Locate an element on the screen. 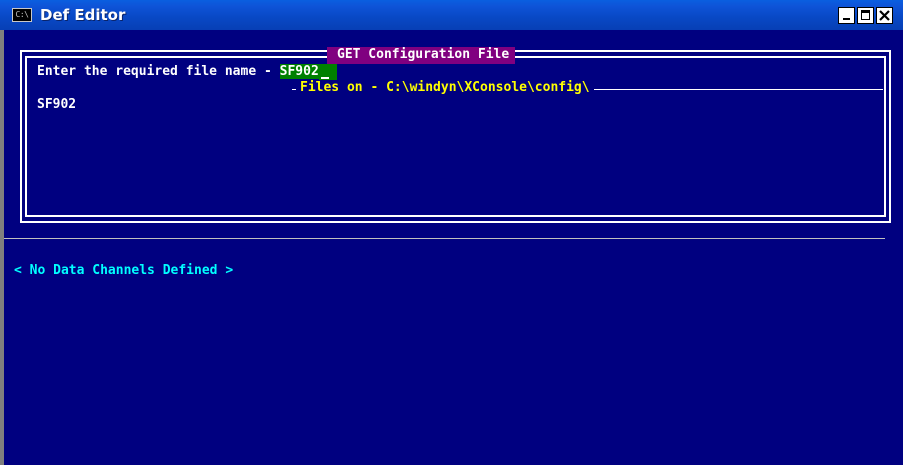 This screenshot has height=465, width=903. minimize-button is located at coordinates (846, 15).